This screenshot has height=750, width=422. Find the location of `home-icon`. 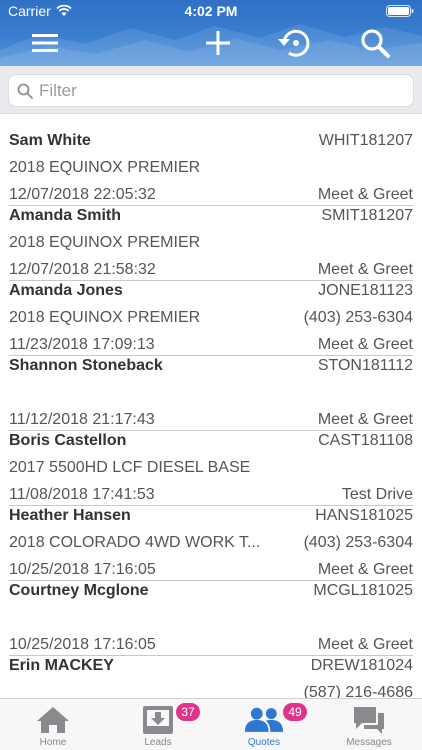

home-icon is located at coordinates (53, 720).